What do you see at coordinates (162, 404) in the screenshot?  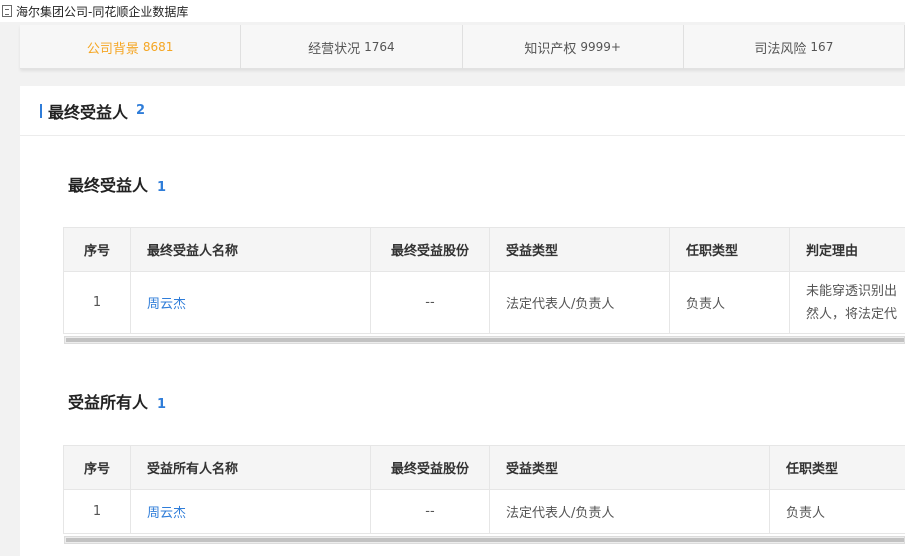 I see `owner-count: 1` at bounding box center [162, 404].